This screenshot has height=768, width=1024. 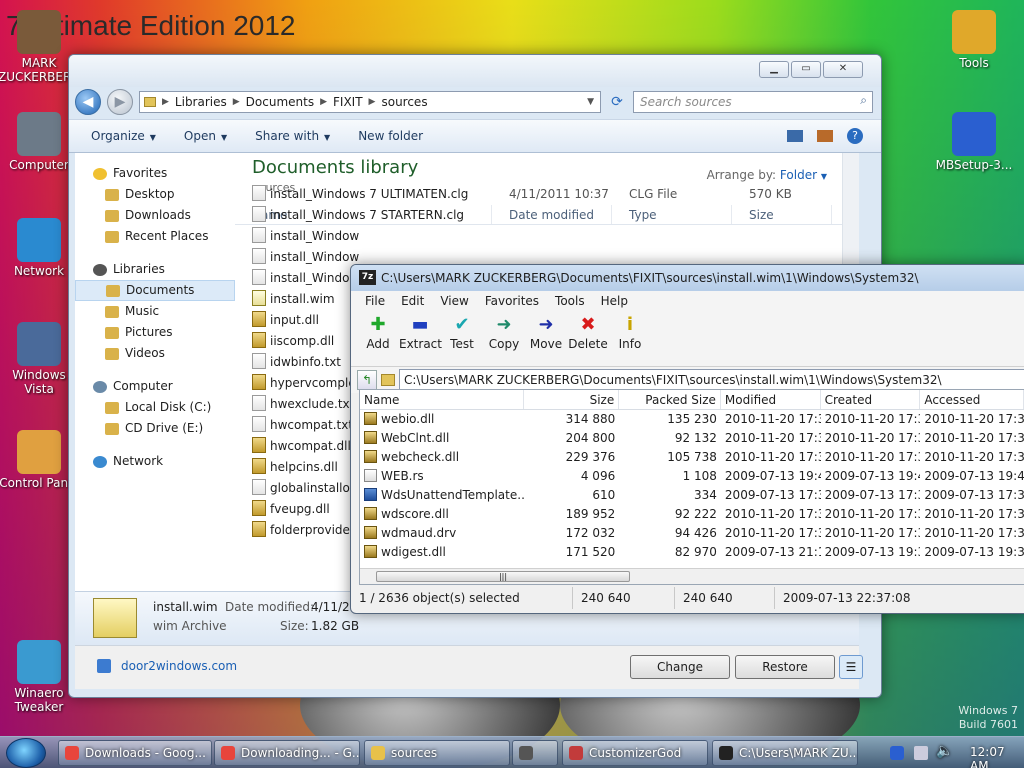 What do you see at coordinates (454, 301) in the screenshot?
I see `menu-view: View` at bounding box center [454, 301].